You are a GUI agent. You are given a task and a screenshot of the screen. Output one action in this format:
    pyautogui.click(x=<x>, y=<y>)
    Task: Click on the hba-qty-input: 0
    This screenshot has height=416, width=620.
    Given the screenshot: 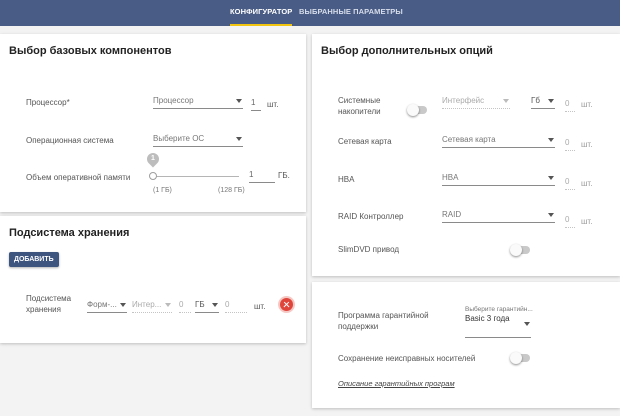 What is the action you would take?
    pyautogui.click(x=570, y=182)
    